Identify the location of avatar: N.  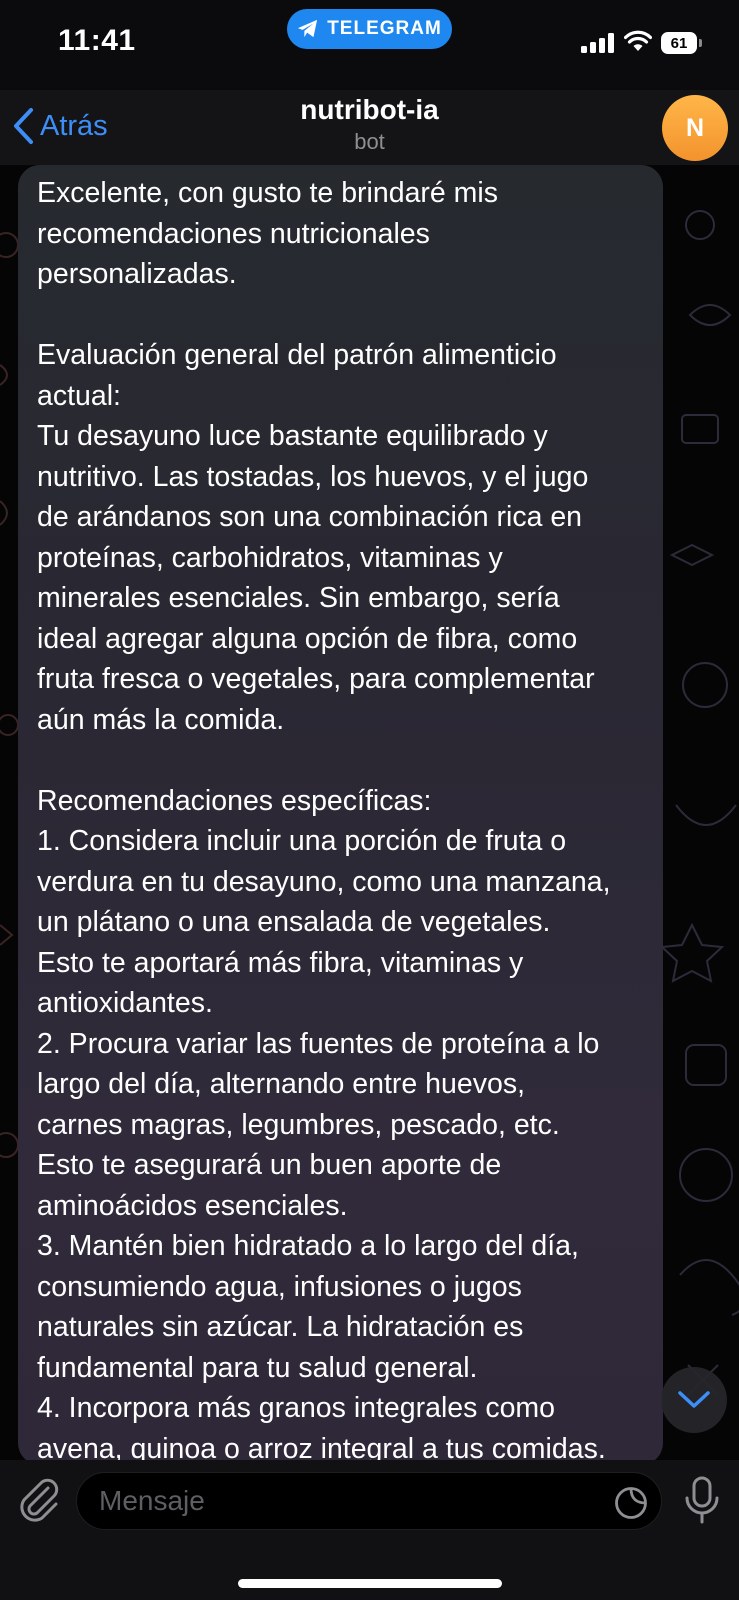
(695, 128).